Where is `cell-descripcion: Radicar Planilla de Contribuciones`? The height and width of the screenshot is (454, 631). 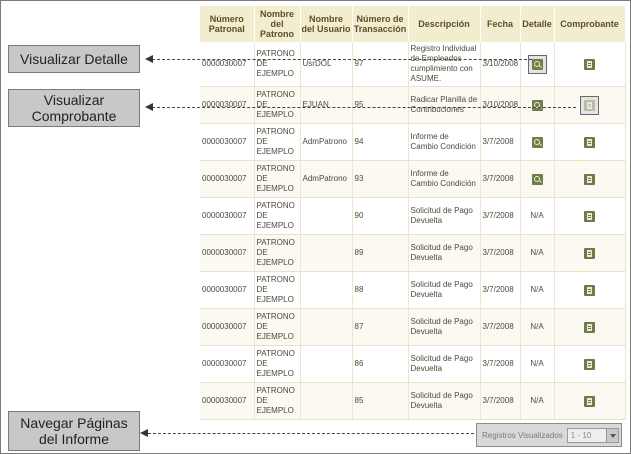 cell-descripcion: Radicar Planilla de Contribuciones is located at coordinates (444, 105).